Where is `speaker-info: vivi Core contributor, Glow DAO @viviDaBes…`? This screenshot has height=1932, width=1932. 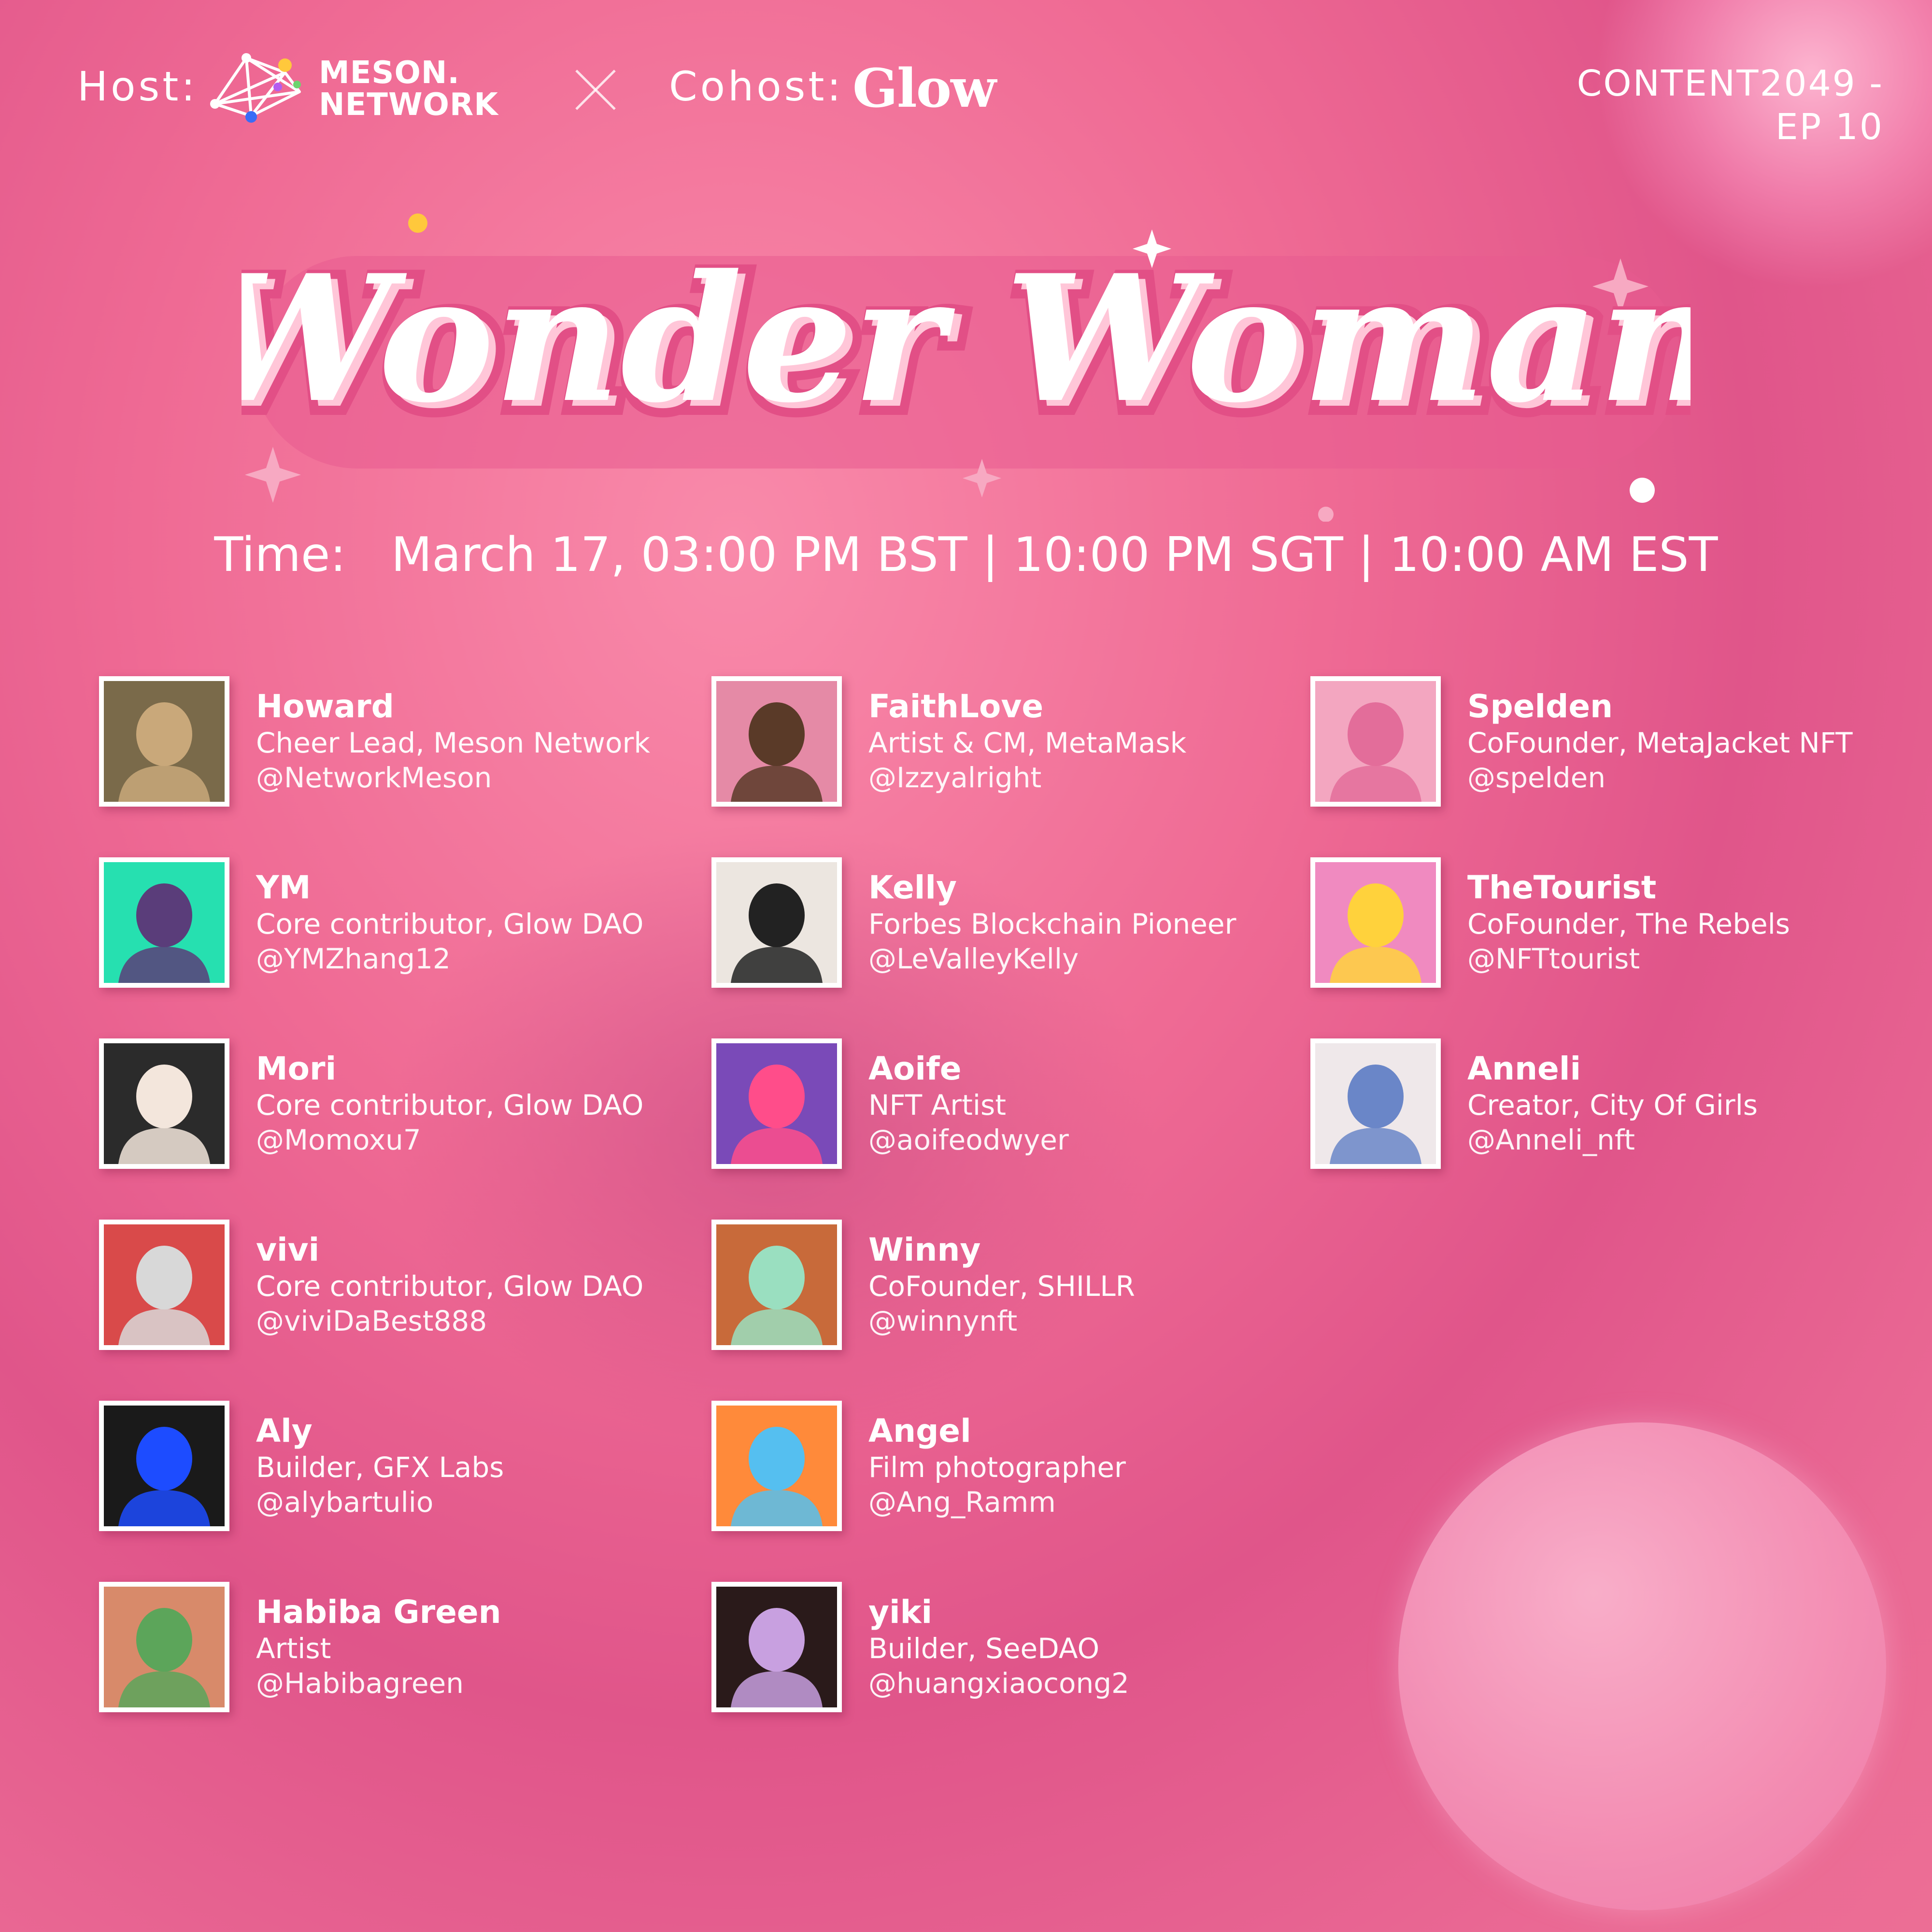 speaker-info: vivi Core contributor, Glow DAO @viviDaBes… is located at coordinates (473, 1284).